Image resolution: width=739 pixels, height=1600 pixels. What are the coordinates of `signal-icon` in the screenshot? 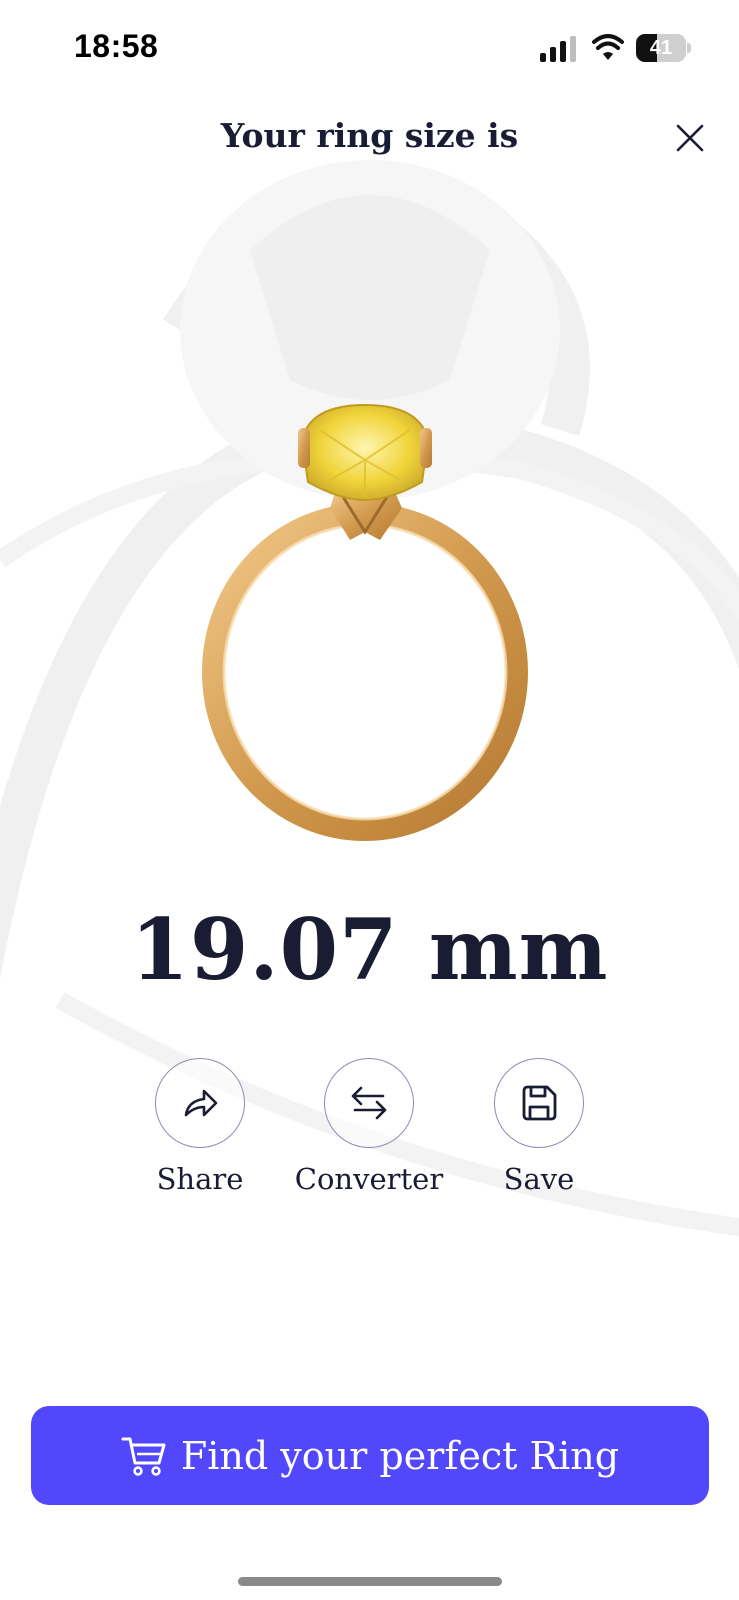 It's located at (558, 49).